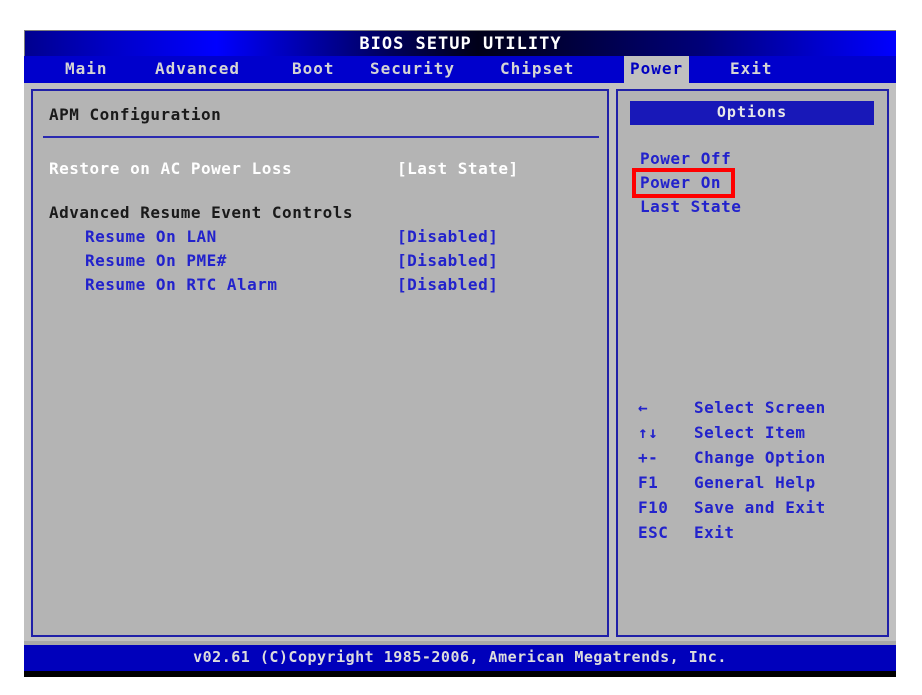  Describe the element at coordinates (460, 643) in the screenshot. I see `footer-top-strip` at that location.